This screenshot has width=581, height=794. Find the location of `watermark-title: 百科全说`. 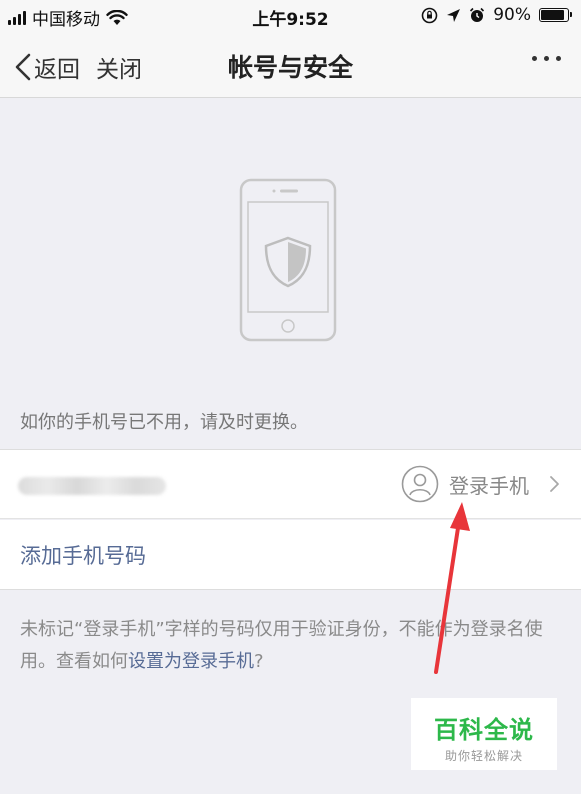

watermark-title: 百科全说 is located at coordinates (484, 730).